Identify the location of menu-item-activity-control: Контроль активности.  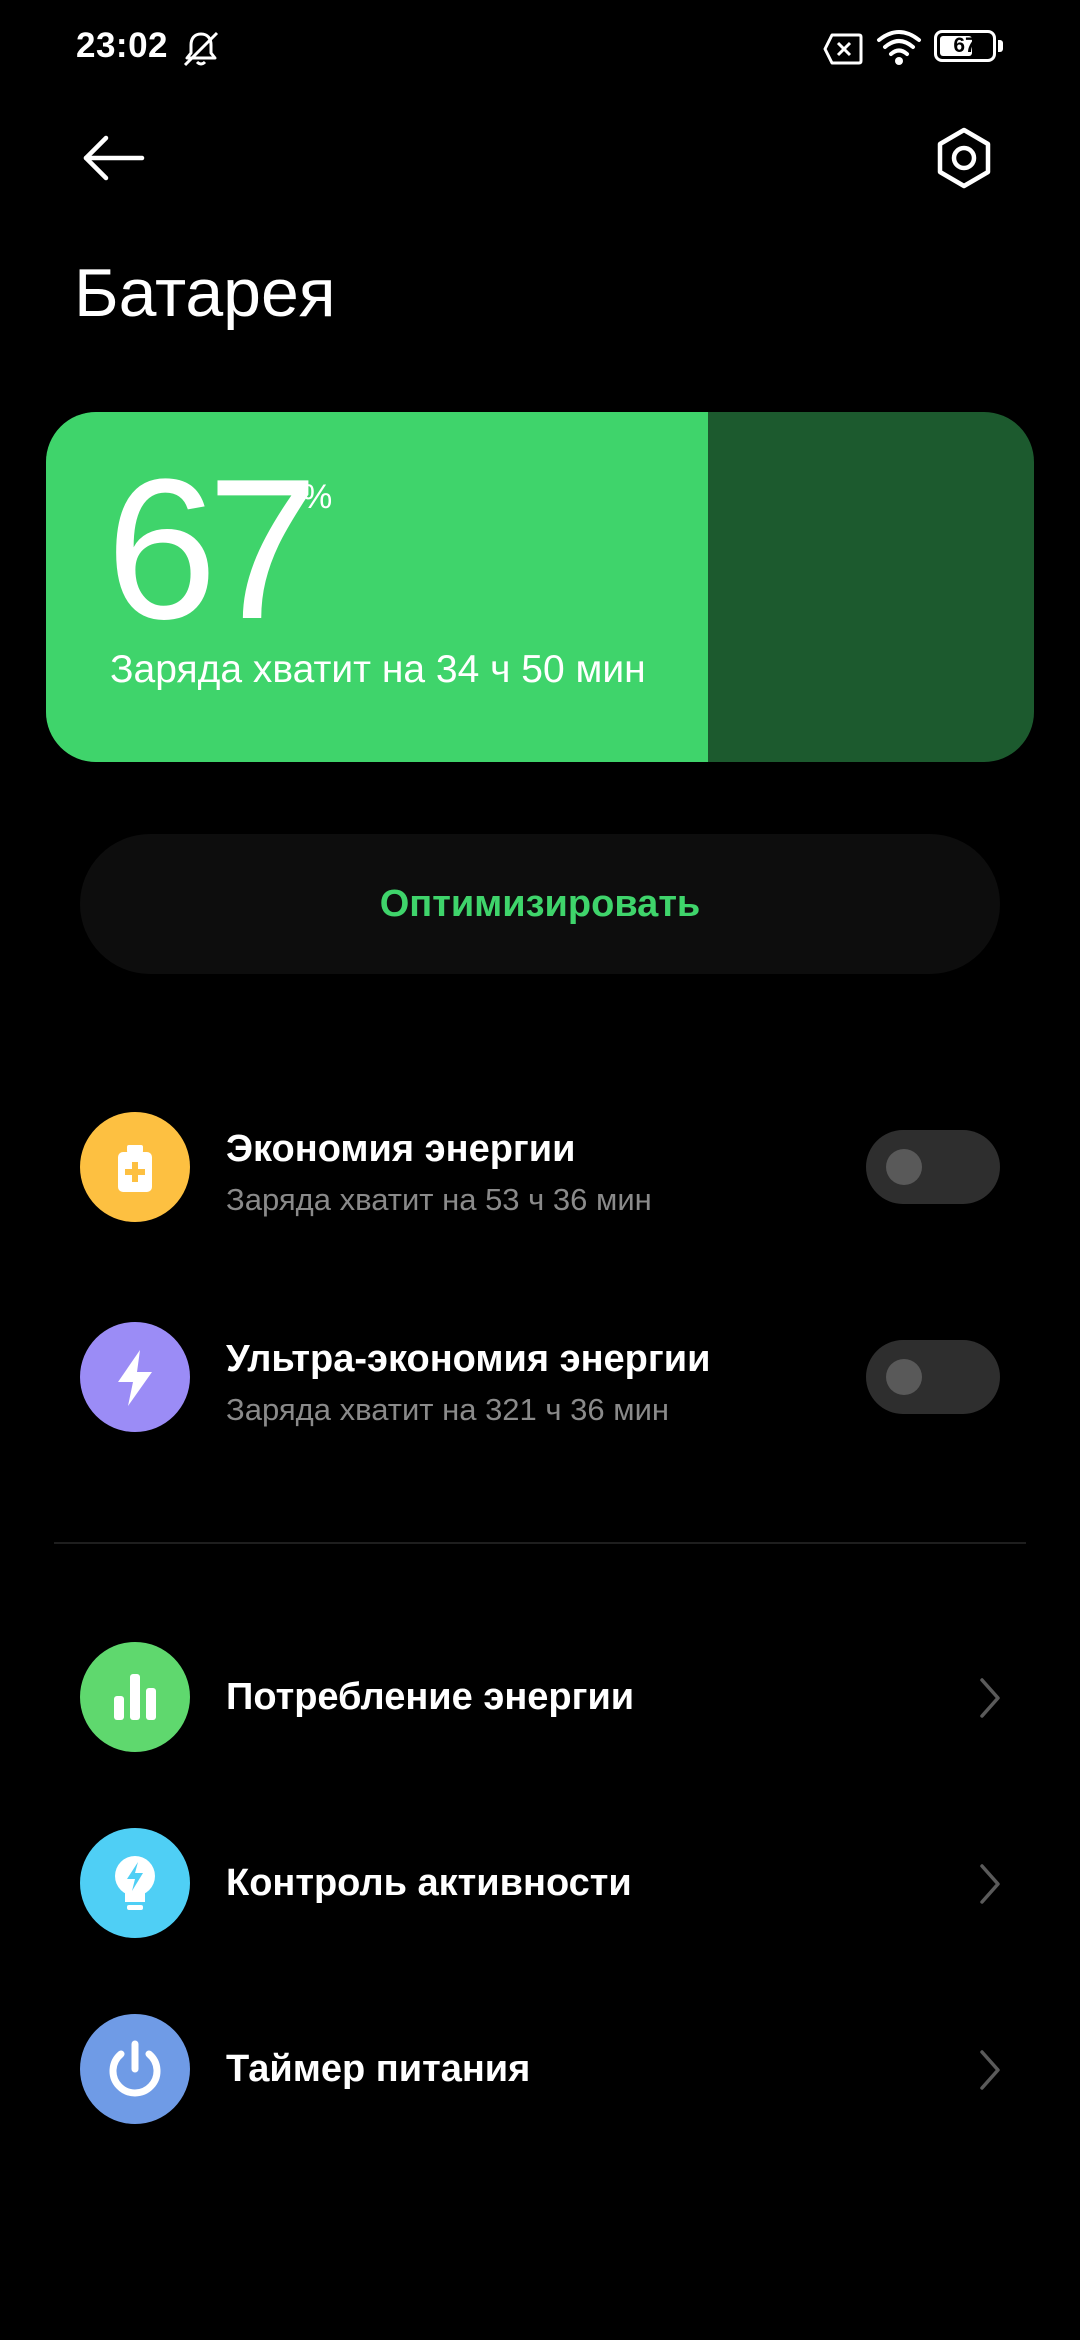
(540, 1883).